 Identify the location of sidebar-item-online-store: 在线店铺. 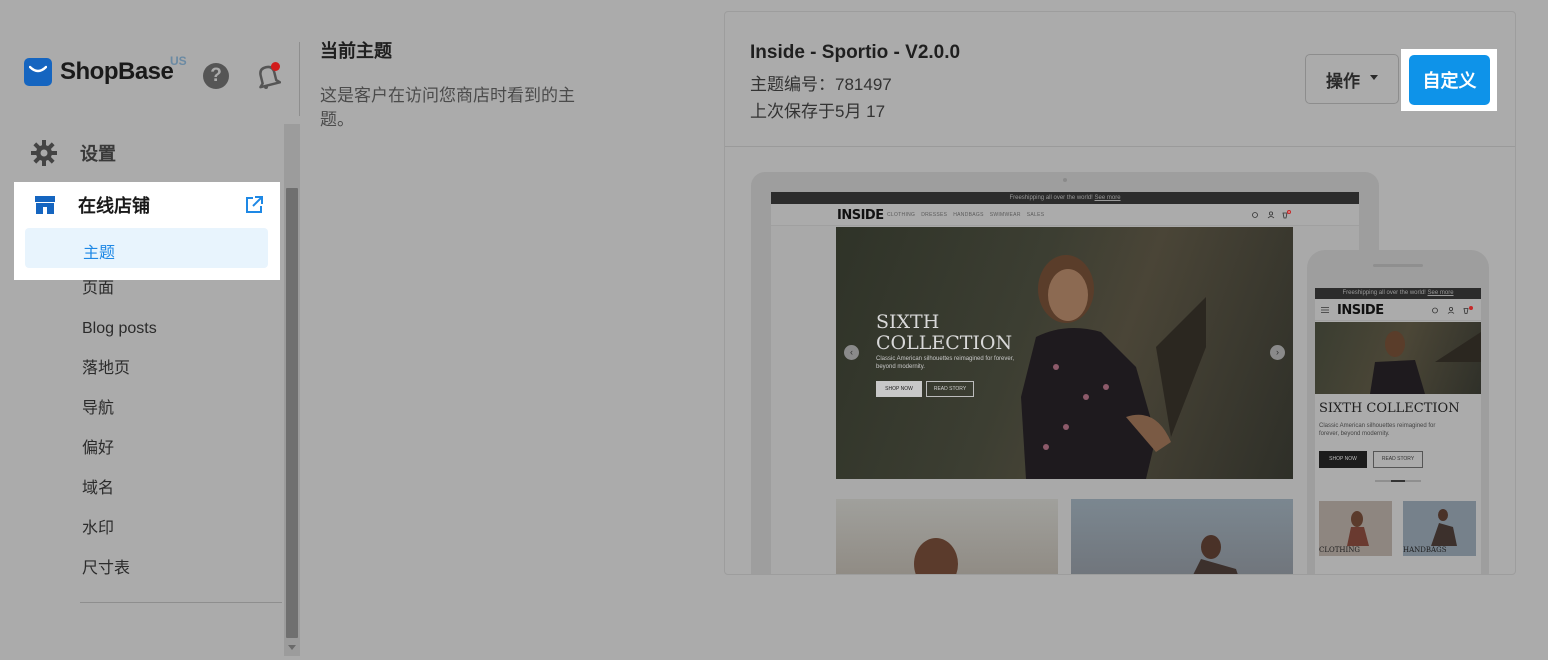
(149, 205).